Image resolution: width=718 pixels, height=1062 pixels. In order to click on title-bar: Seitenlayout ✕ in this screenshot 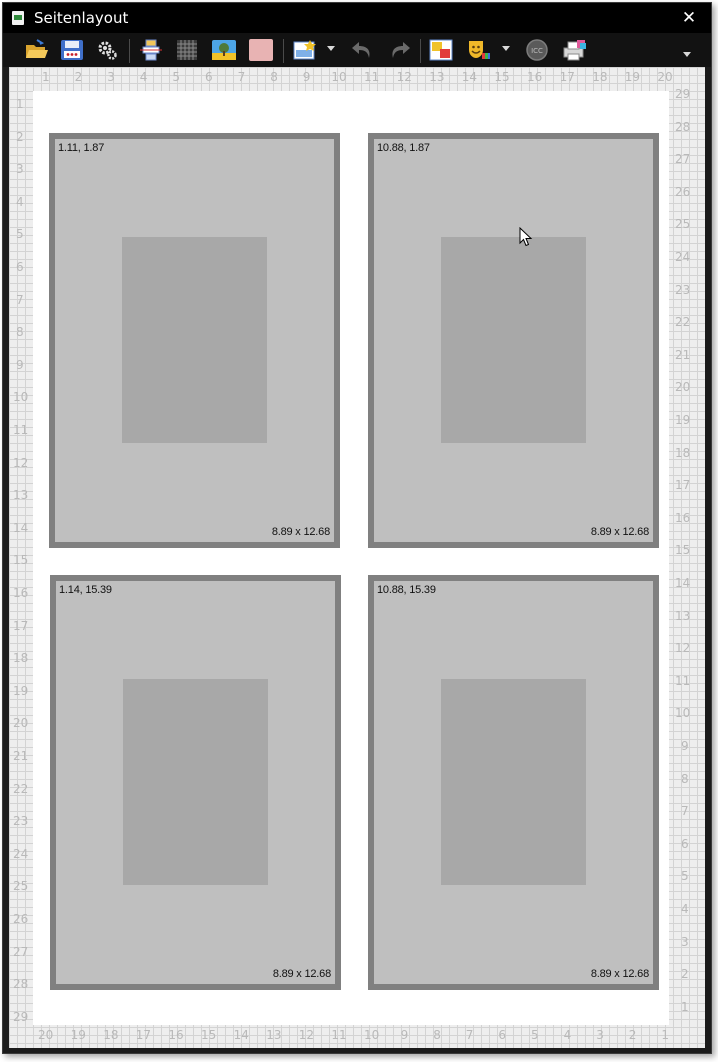, I will do `click(357, 18)`.